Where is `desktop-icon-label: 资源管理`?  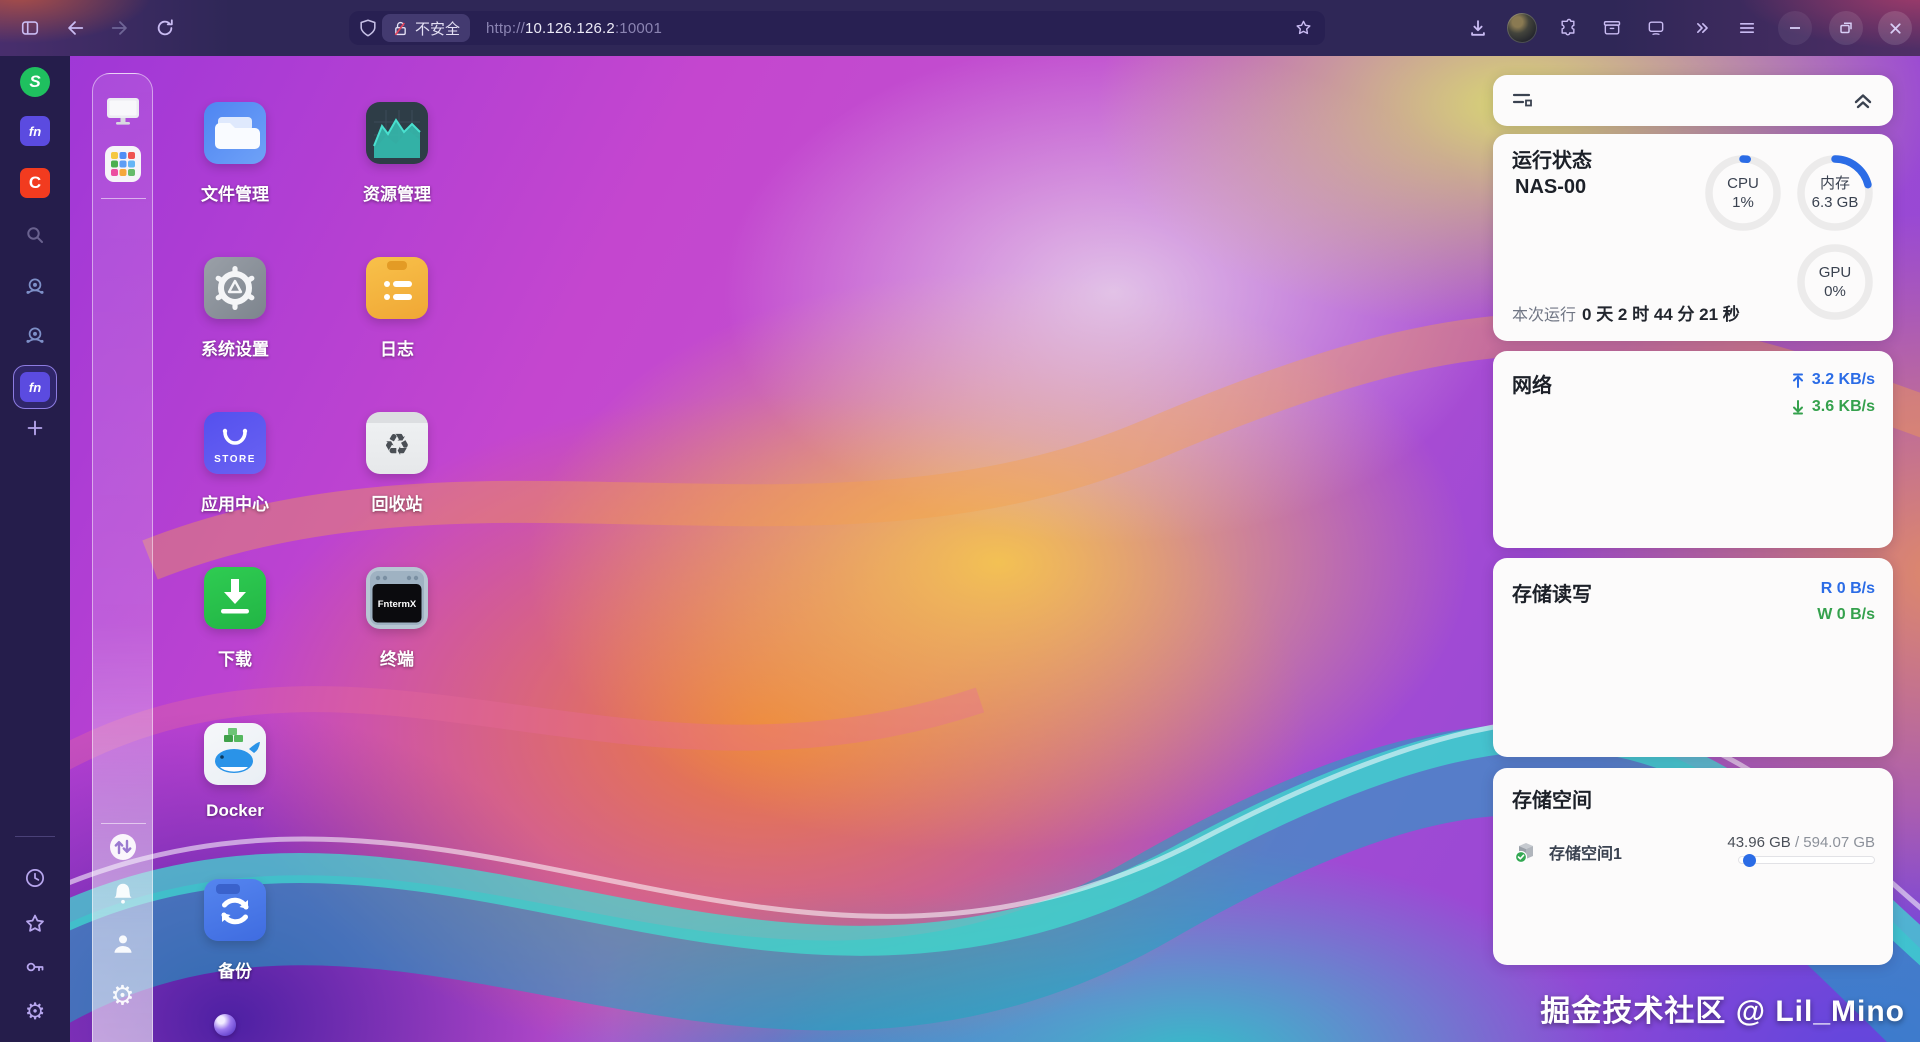
desktop-icon-label: 资源管理 is located at coordinates (397, 194).